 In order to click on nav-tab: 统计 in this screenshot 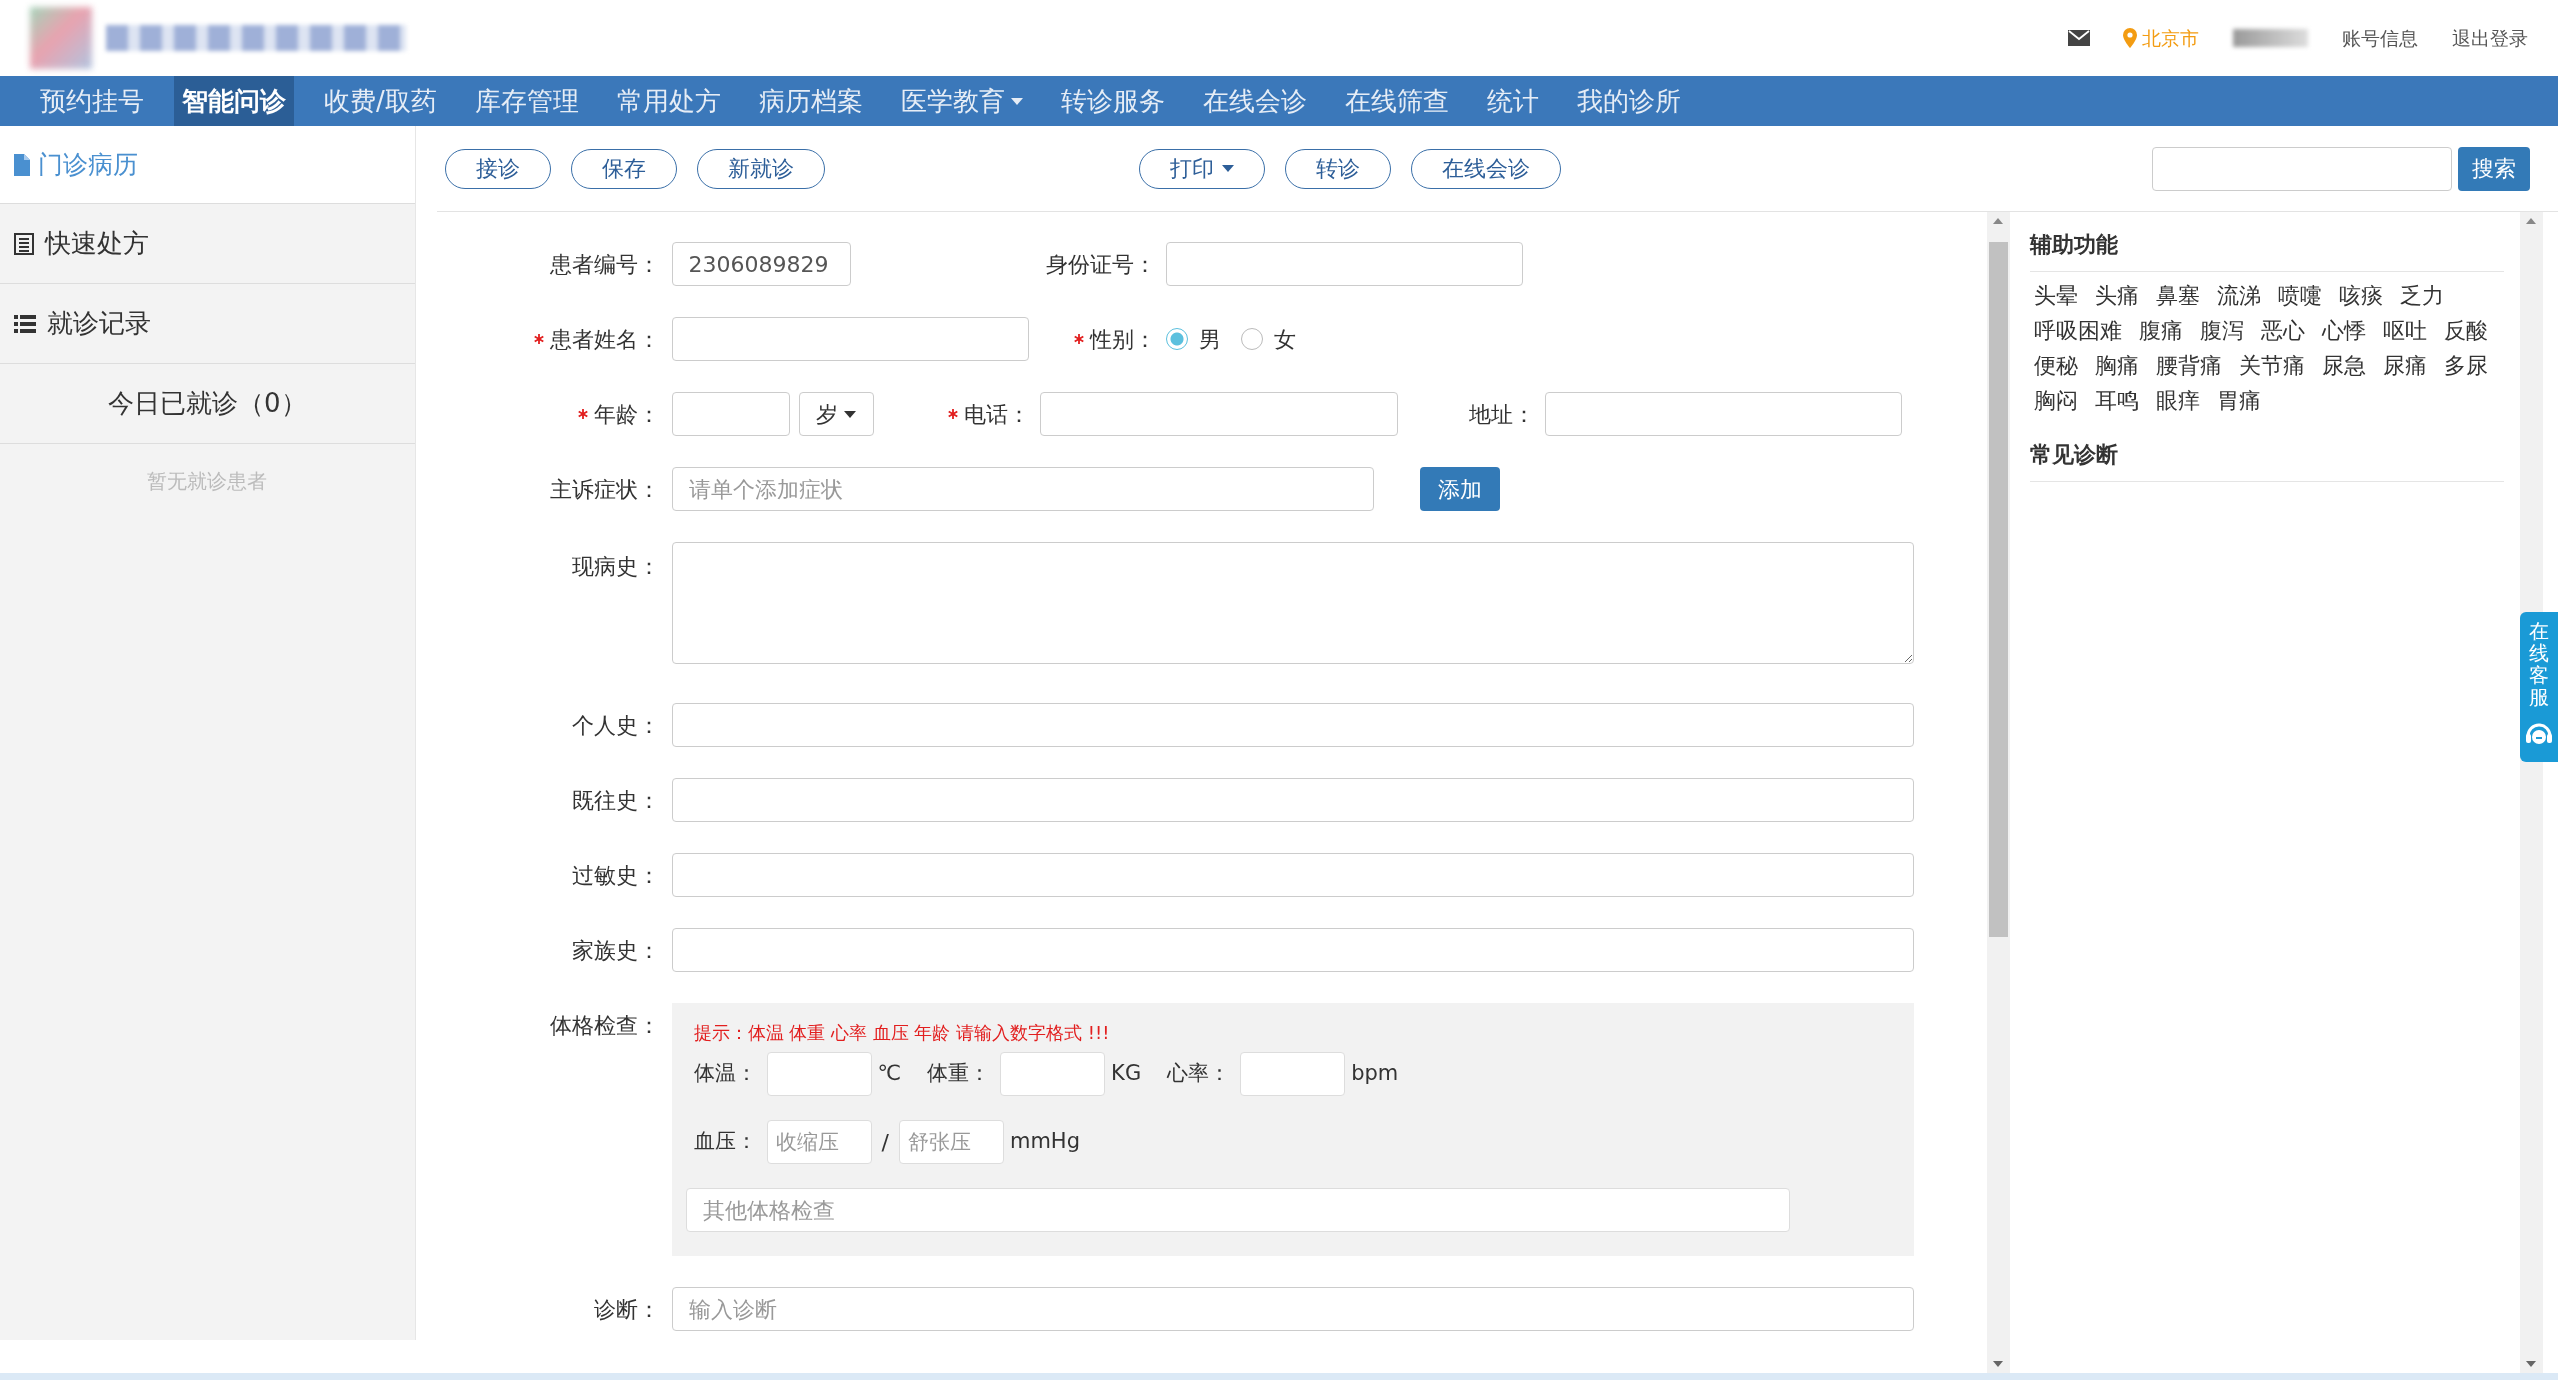, I will do `click(1512, 101)`.